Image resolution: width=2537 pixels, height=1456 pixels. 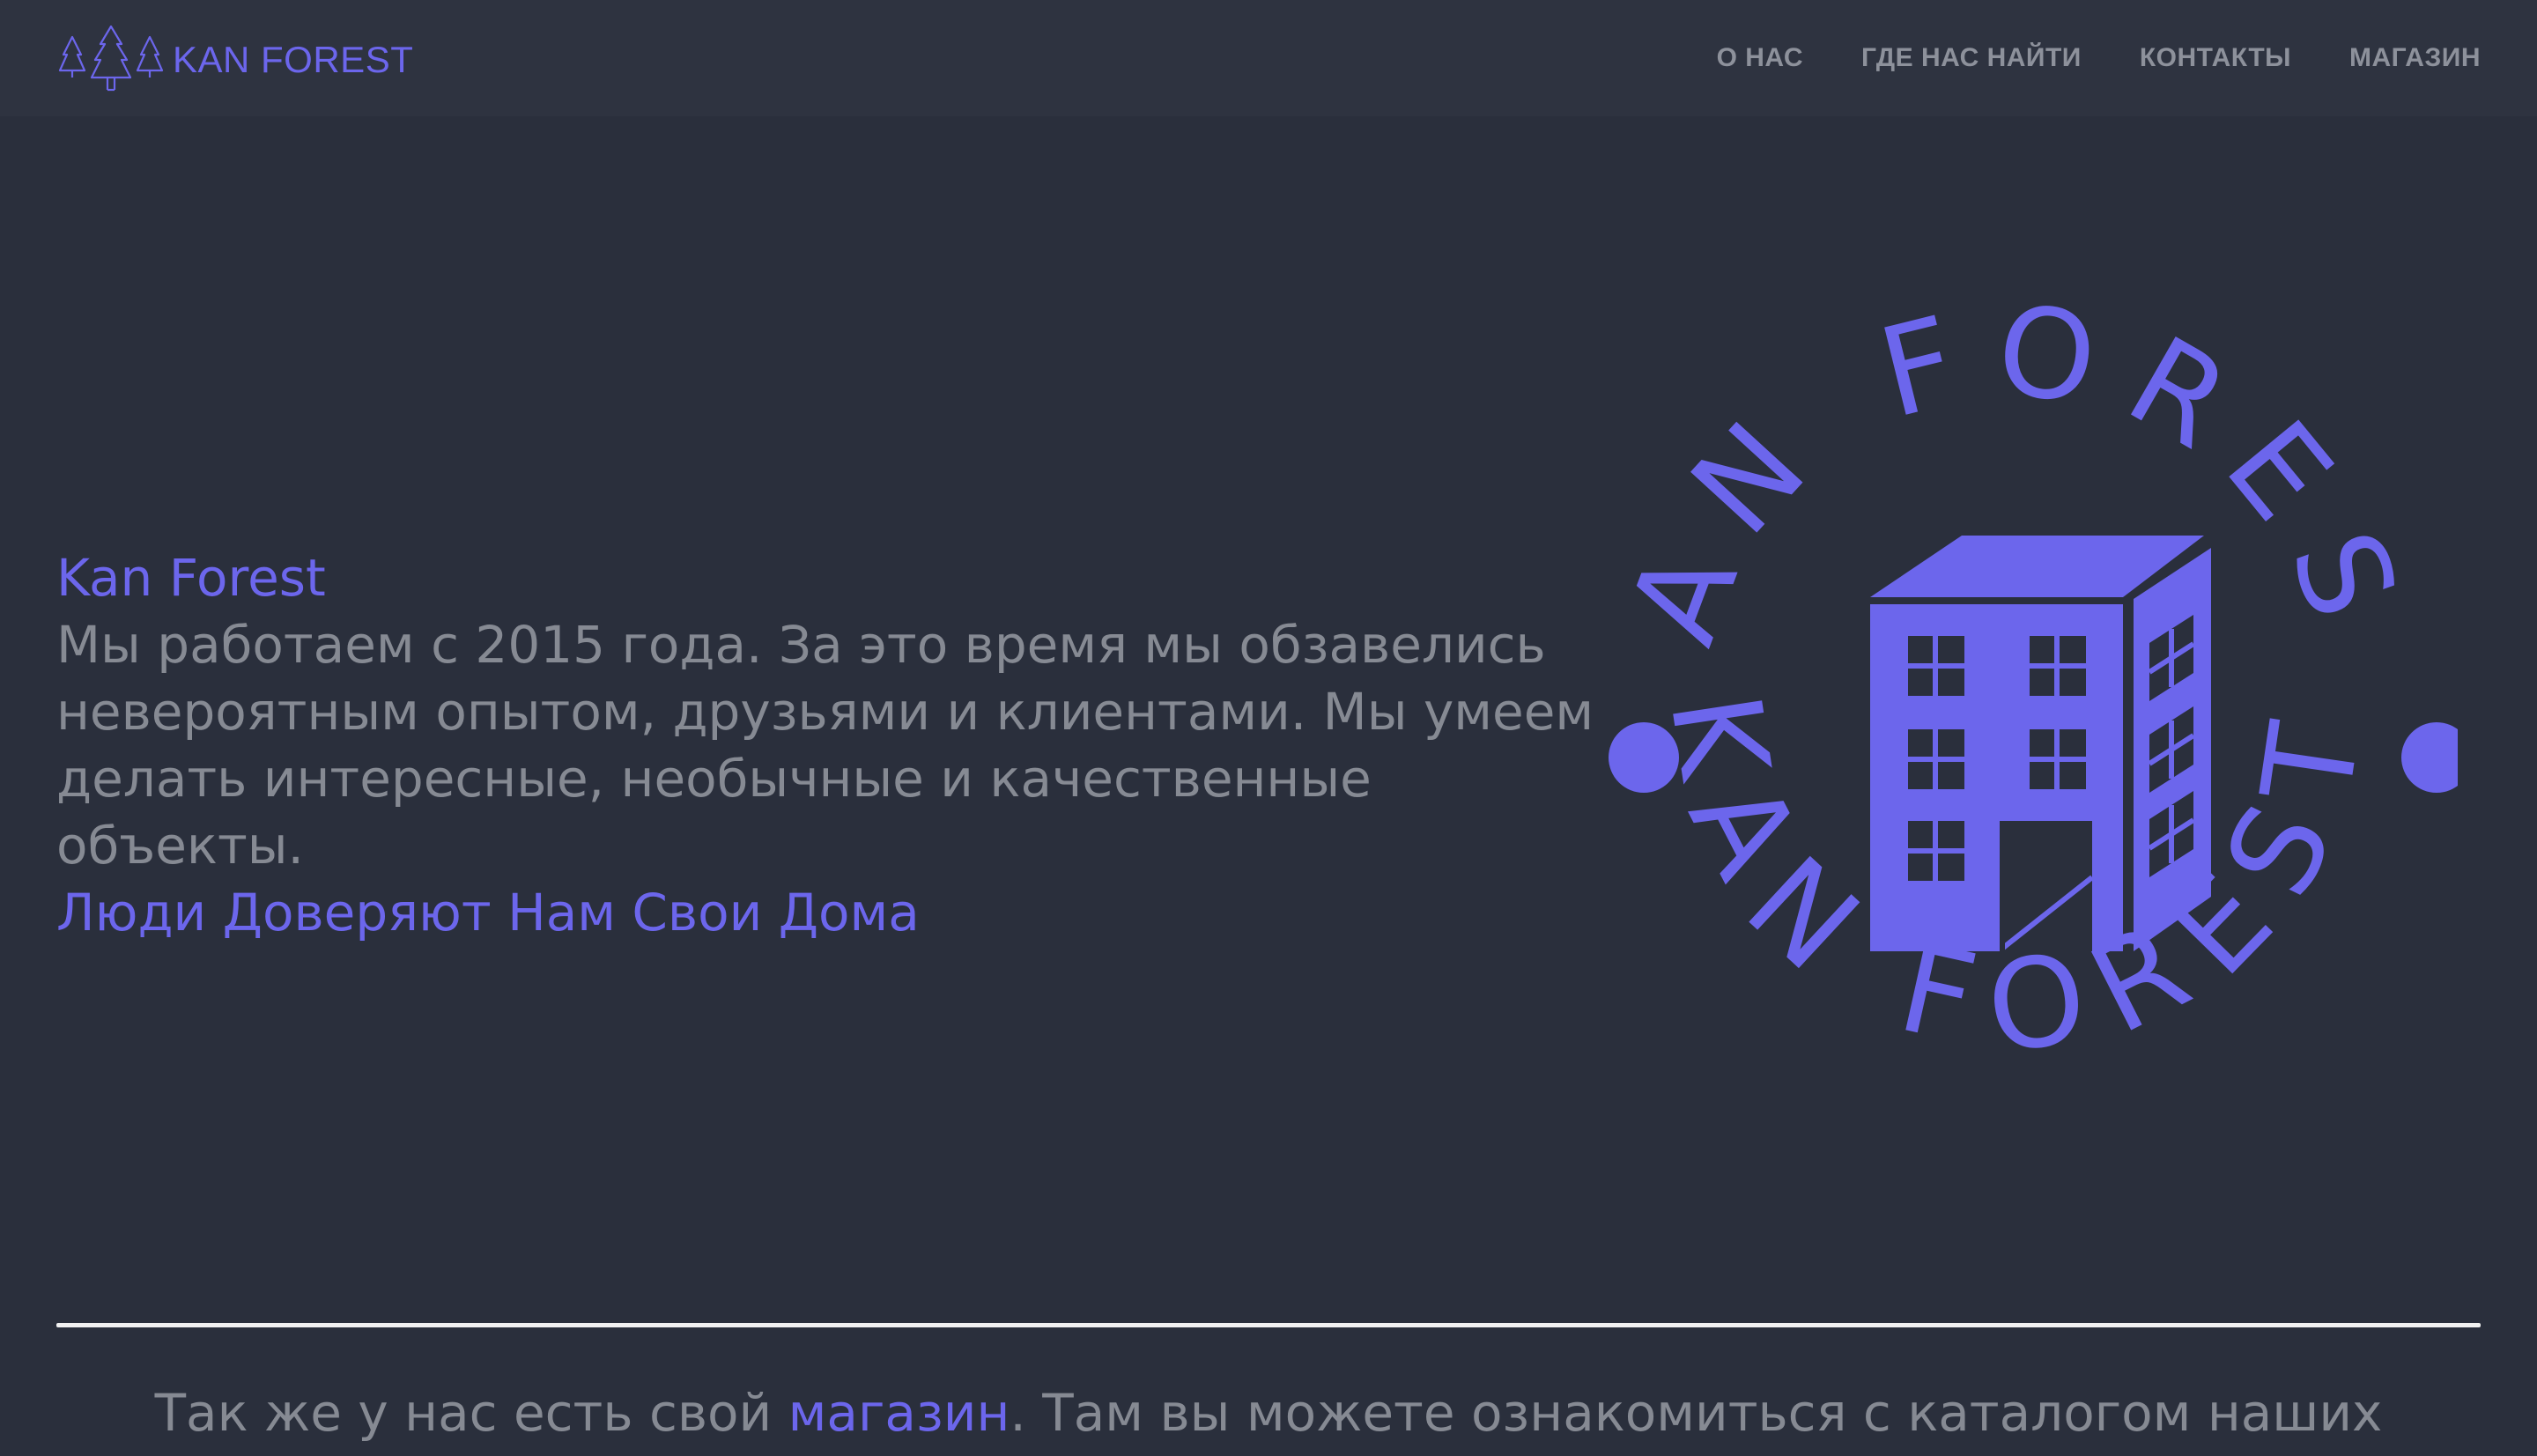 I want to click on building-icon, so click(x=2040, y=743).